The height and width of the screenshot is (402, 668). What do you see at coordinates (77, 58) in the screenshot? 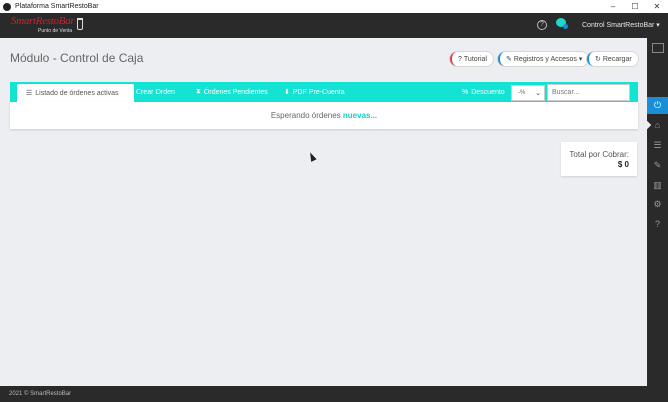
I see `page-title: Módulo - Control de Caja` at bounding box center [77, 58].